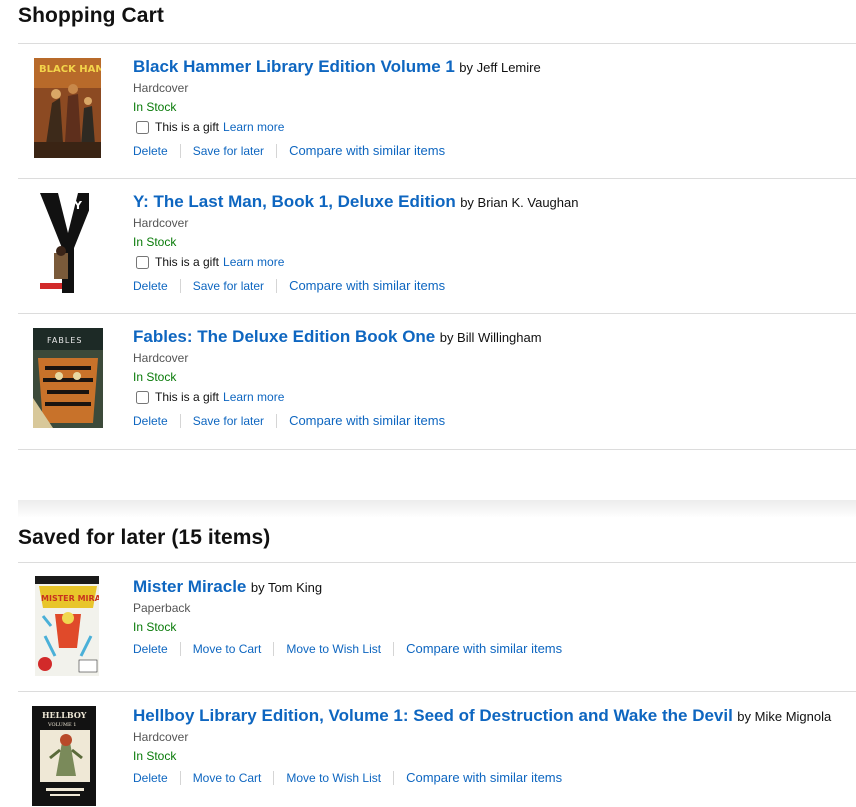  I want to click on item-author: by Brian K. Vaughan, so click(519, 202).